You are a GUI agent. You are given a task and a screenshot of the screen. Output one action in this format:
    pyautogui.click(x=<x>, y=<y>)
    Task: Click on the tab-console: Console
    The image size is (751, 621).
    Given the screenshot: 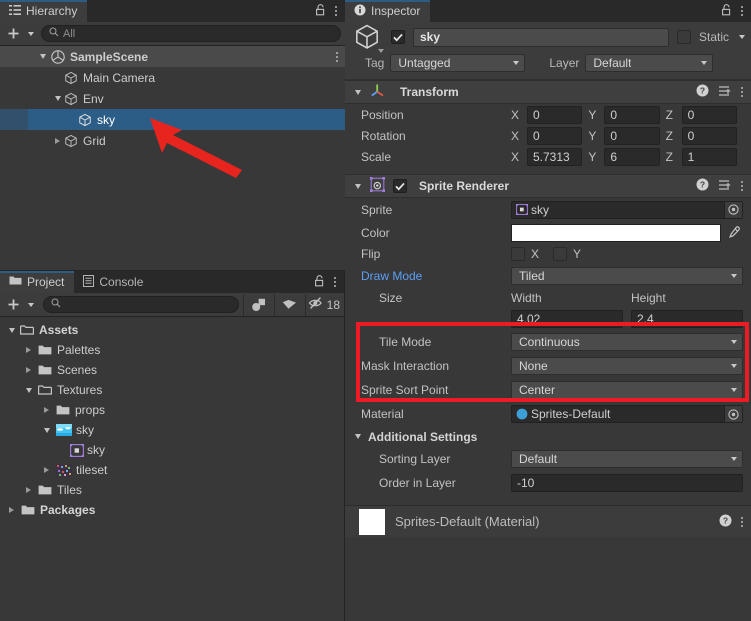 What is the action you would take?
    pyautogui.click(x=114, y=282)
    